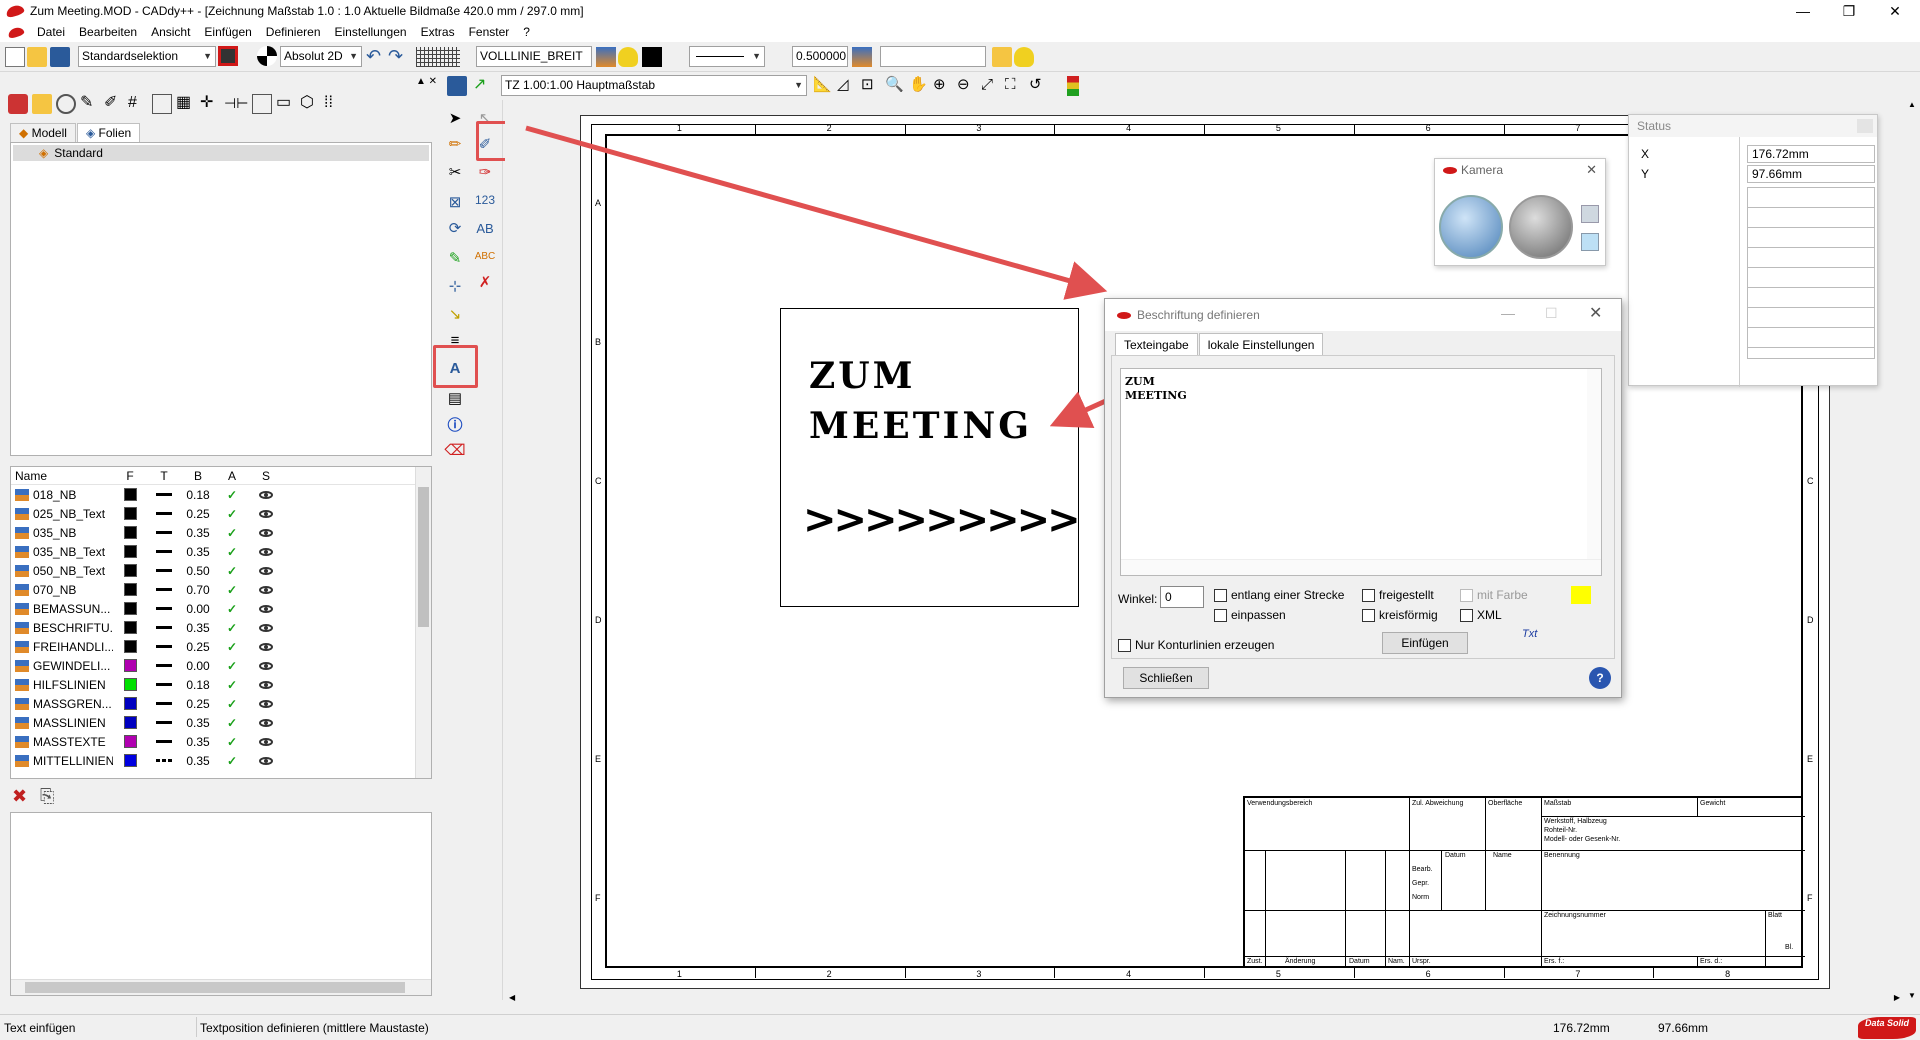 The image size is (1920, 1040). I want to click on redo-icon: ↷, so click(398, 57).